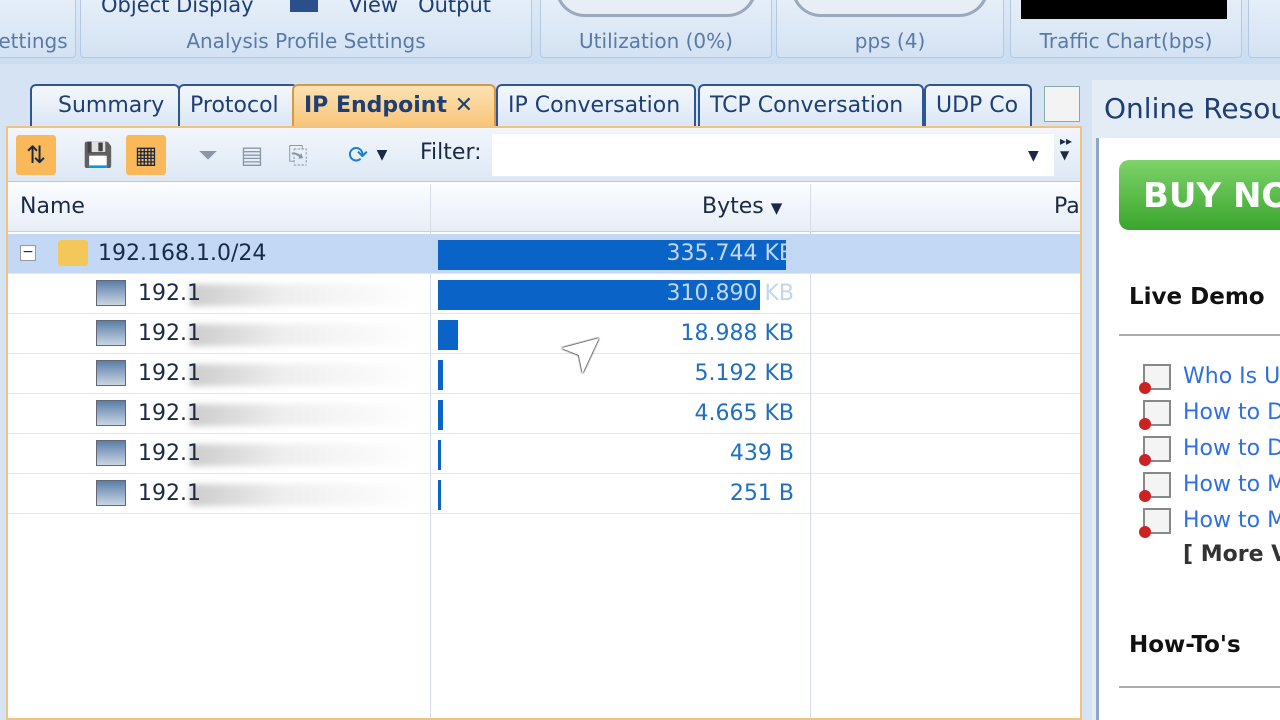 This screenshot has width=1280, height=720. What do you see at coordinates (38, 29) in the screenshot?
I see `ribbon-group-settings: ettings` at bounding box center [38, 29].